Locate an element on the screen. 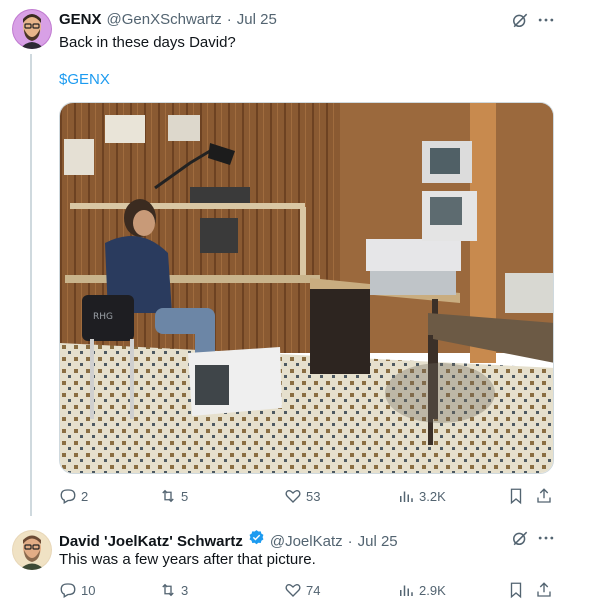 Image resolution: width=592 pixels, height=606 pixels. tweet1-reply-button: 2 is located at coordinates (73, 496).